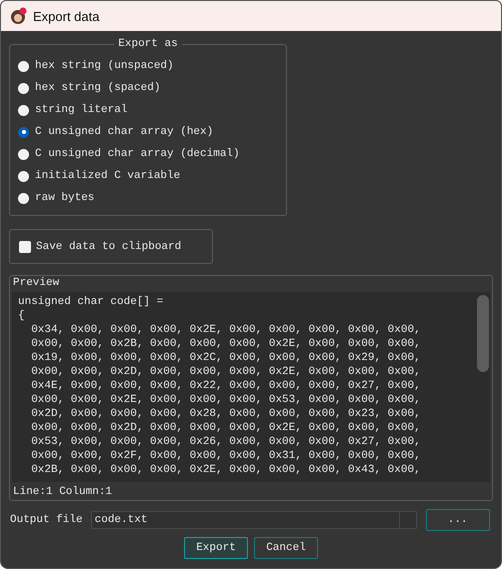 This screenshot has width=502, height=569. I want to click on window-title: Export data, so click(66, 16).